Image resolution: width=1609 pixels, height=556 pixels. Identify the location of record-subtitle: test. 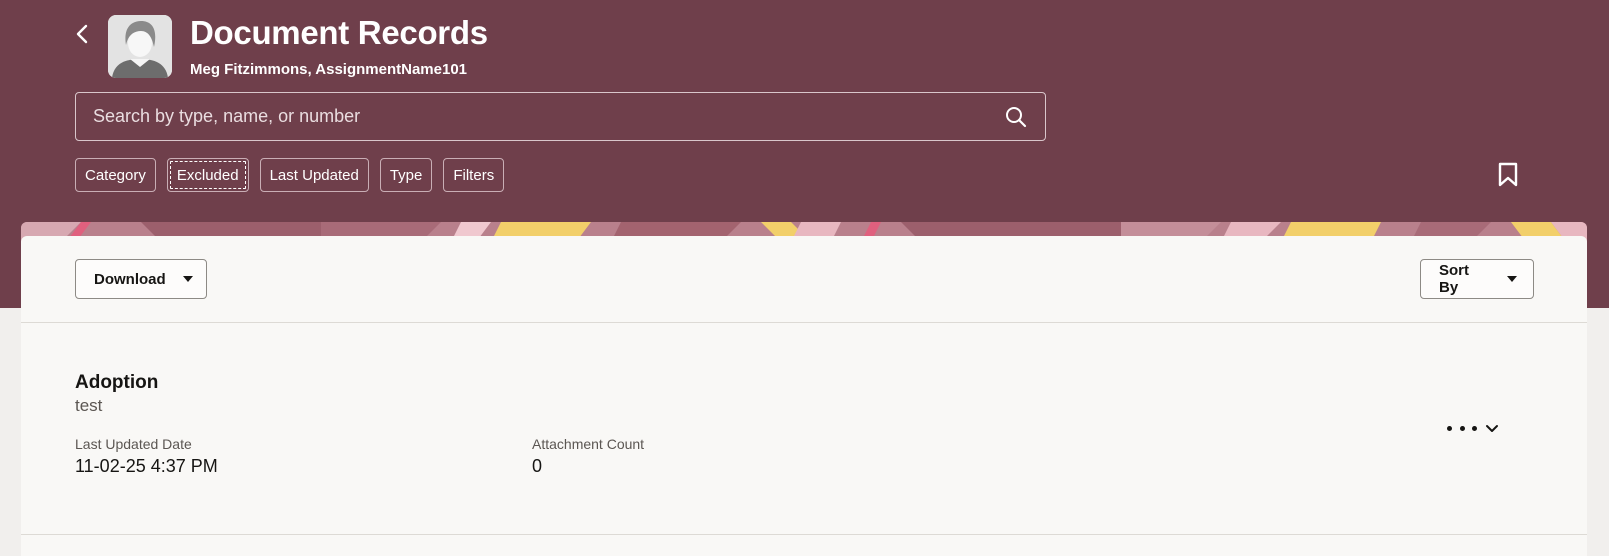
(89, 405).